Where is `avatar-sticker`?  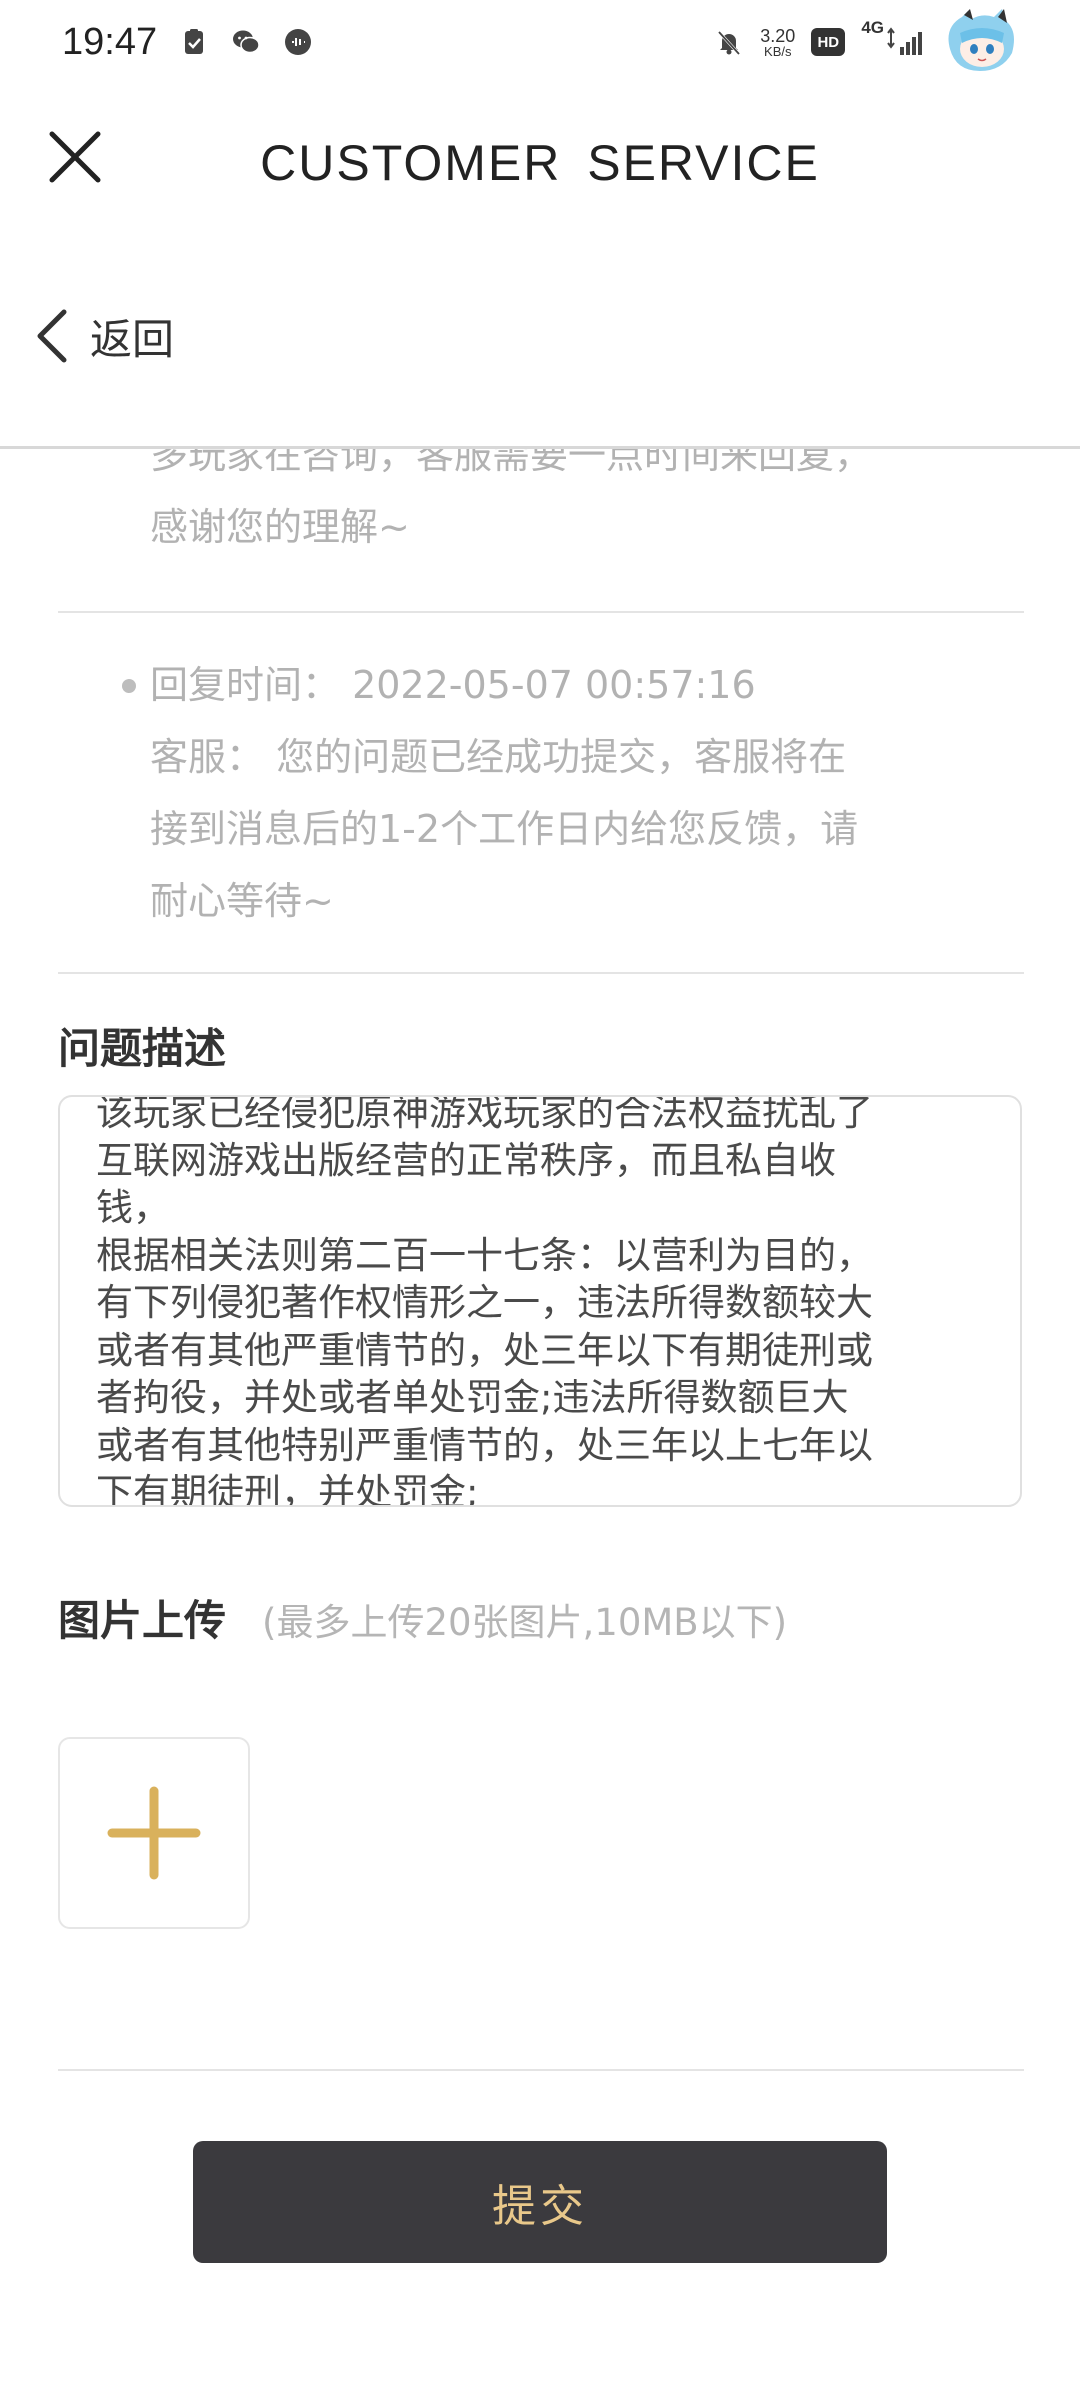 avatar-sticker is located at coordinates (981, 40).